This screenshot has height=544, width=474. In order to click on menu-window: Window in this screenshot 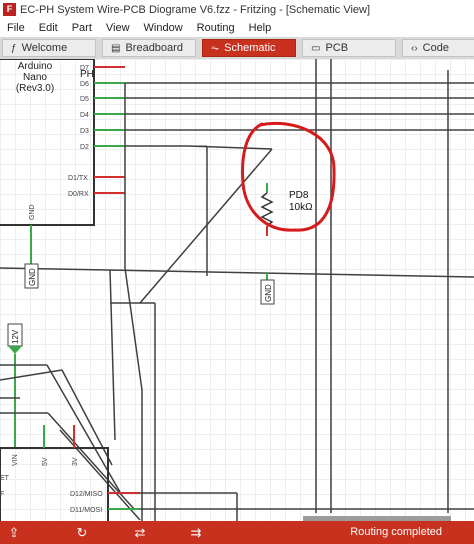, I will do `click(163, 28)`.